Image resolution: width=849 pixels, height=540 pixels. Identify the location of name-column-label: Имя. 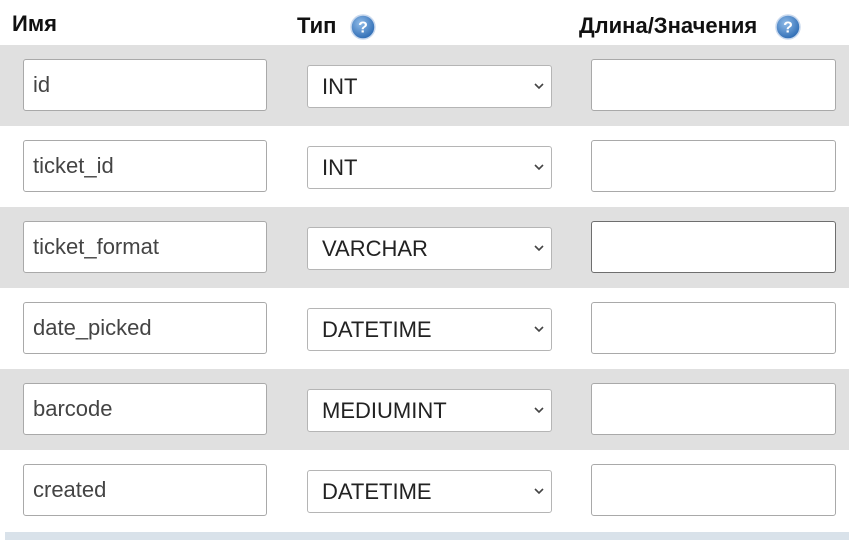
(34, 23).